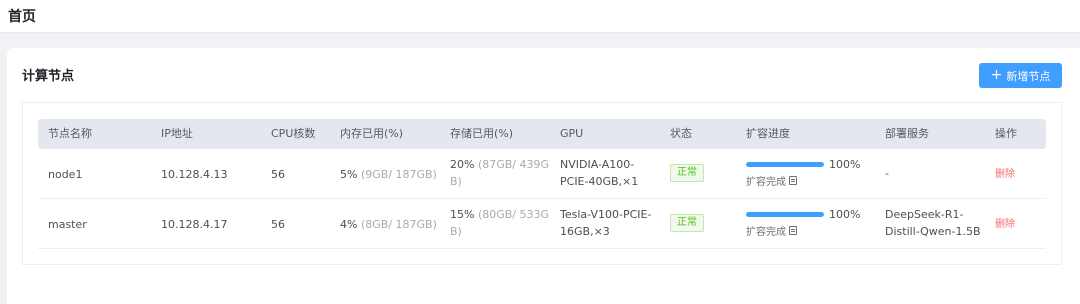 The width and height of the screenshot is (1080, 304). What do you see at coordinates (1006, 133) in the screenshot?
I see `column-header-action: 操作` at bounding box center [1006, 133].